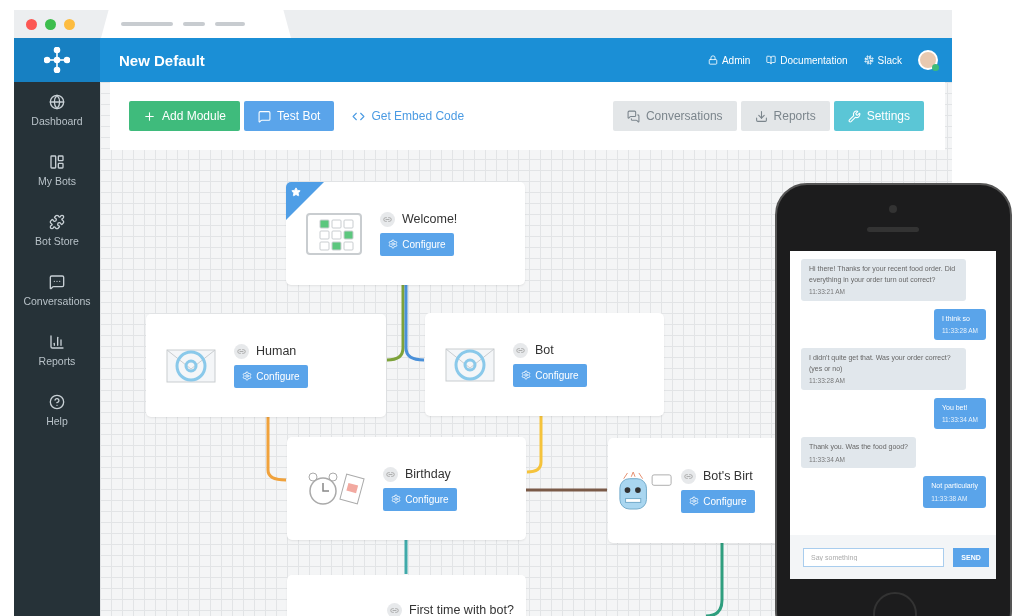 The height and width of the screenshot is (616, 1024). I want to click on checklist-drawing, so click(334, 233).